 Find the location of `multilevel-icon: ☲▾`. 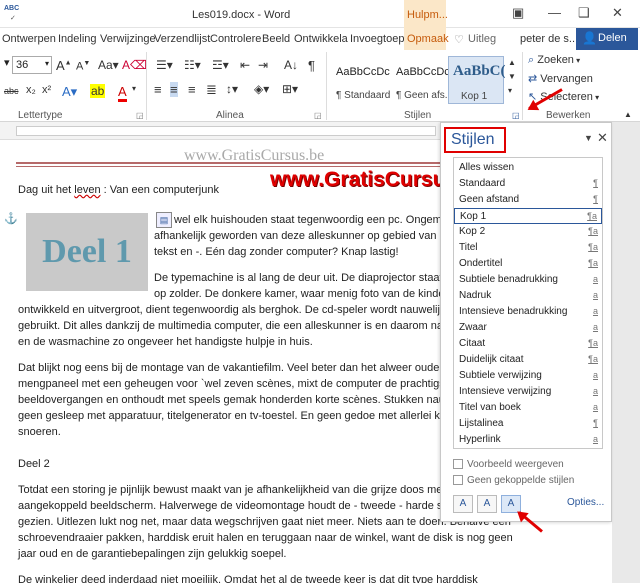

multilevel-icon: ☲▾ is located at coordinates (220, 65).